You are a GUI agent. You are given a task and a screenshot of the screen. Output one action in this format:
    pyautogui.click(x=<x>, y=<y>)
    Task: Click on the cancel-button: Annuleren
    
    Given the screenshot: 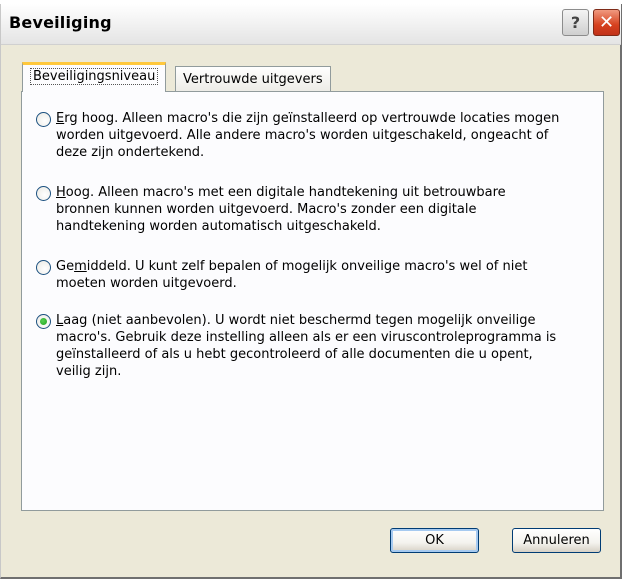 What is the action you would take?
    pyautogui.click(x=556, y=540)
    